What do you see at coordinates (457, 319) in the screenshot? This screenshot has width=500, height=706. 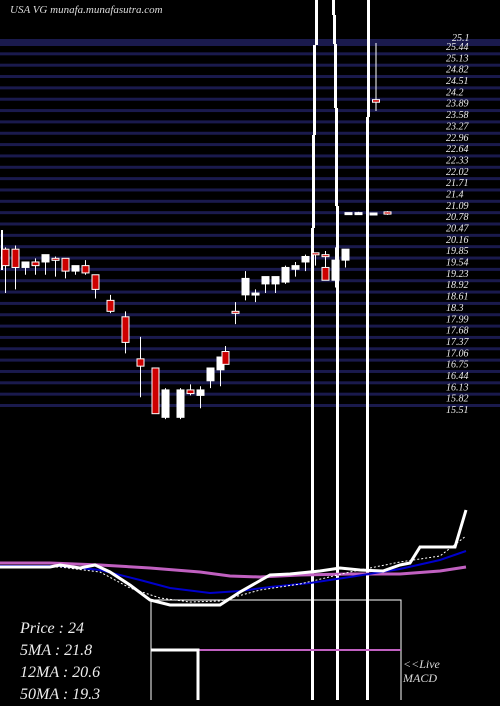 I see `y-tick-label: 17.99` at bounding box center [457, 319].